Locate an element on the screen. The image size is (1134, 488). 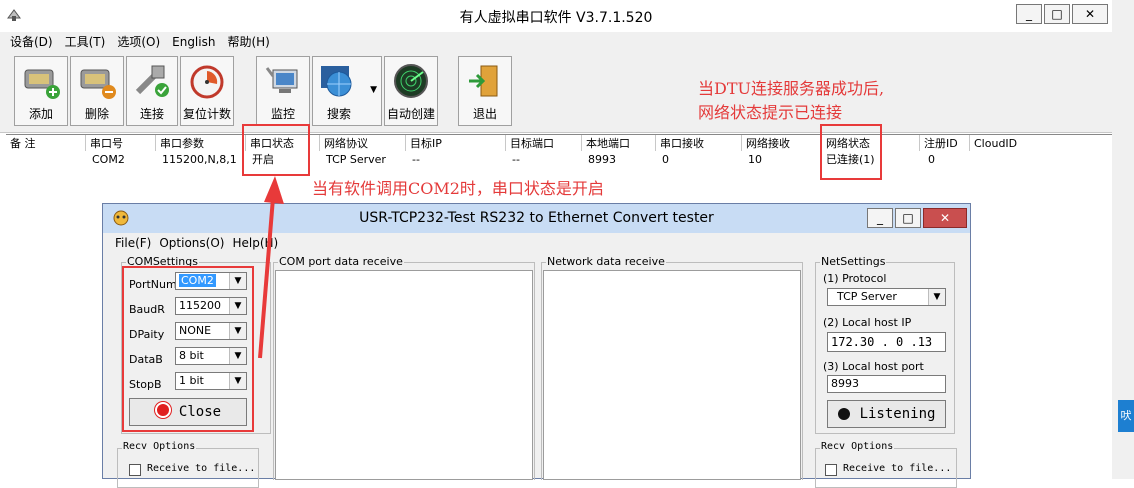
host-port-input: 8993 is located at coordinates (886, 384).